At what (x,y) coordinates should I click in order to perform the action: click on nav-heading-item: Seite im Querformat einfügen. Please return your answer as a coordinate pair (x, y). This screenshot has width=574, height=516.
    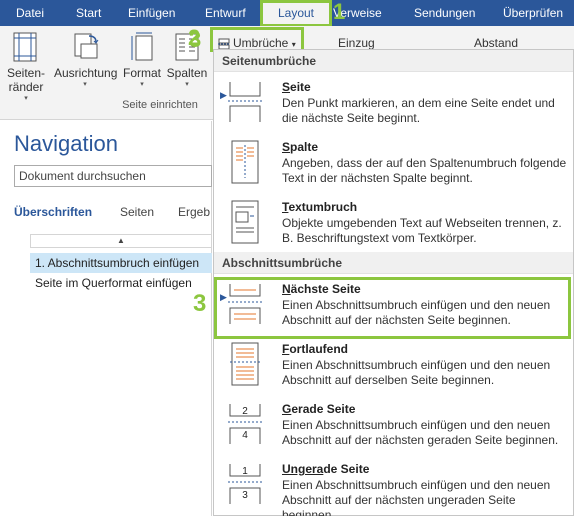
    Looking at the image, I should click on (121, 283).